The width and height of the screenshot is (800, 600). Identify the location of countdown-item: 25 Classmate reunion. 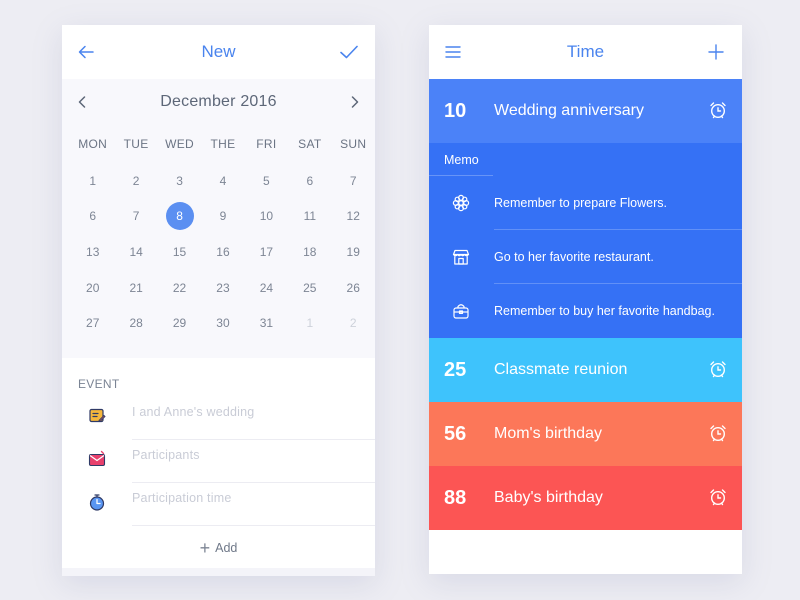
(585, 370).